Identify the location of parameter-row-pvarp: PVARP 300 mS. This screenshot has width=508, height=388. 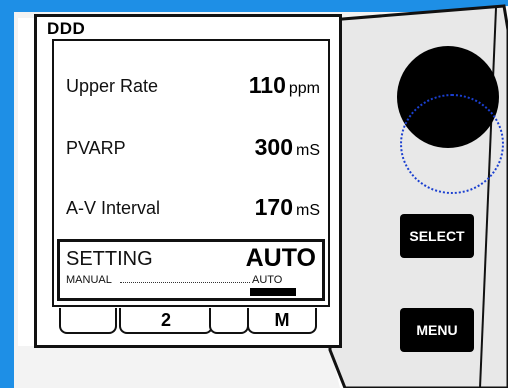
(193, 147).